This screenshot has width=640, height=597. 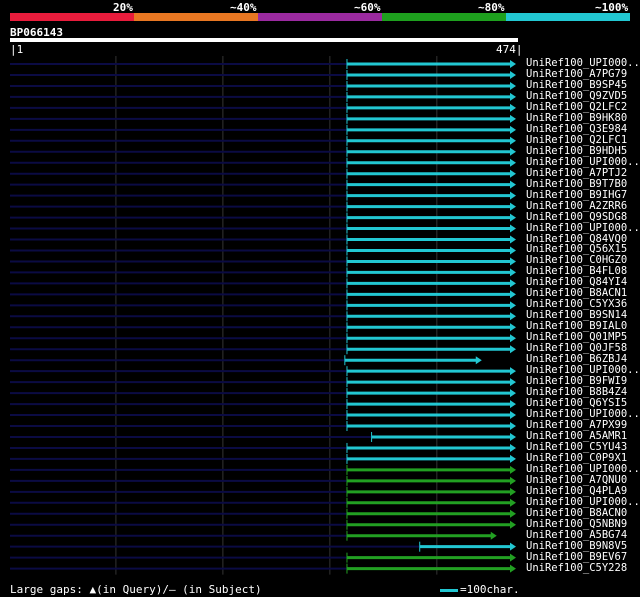 What do you see at coordinates (576, 184) in the screenshot?
I see `hit-label: UniRef100_B9T7B0` at bounding box center [576, 184].